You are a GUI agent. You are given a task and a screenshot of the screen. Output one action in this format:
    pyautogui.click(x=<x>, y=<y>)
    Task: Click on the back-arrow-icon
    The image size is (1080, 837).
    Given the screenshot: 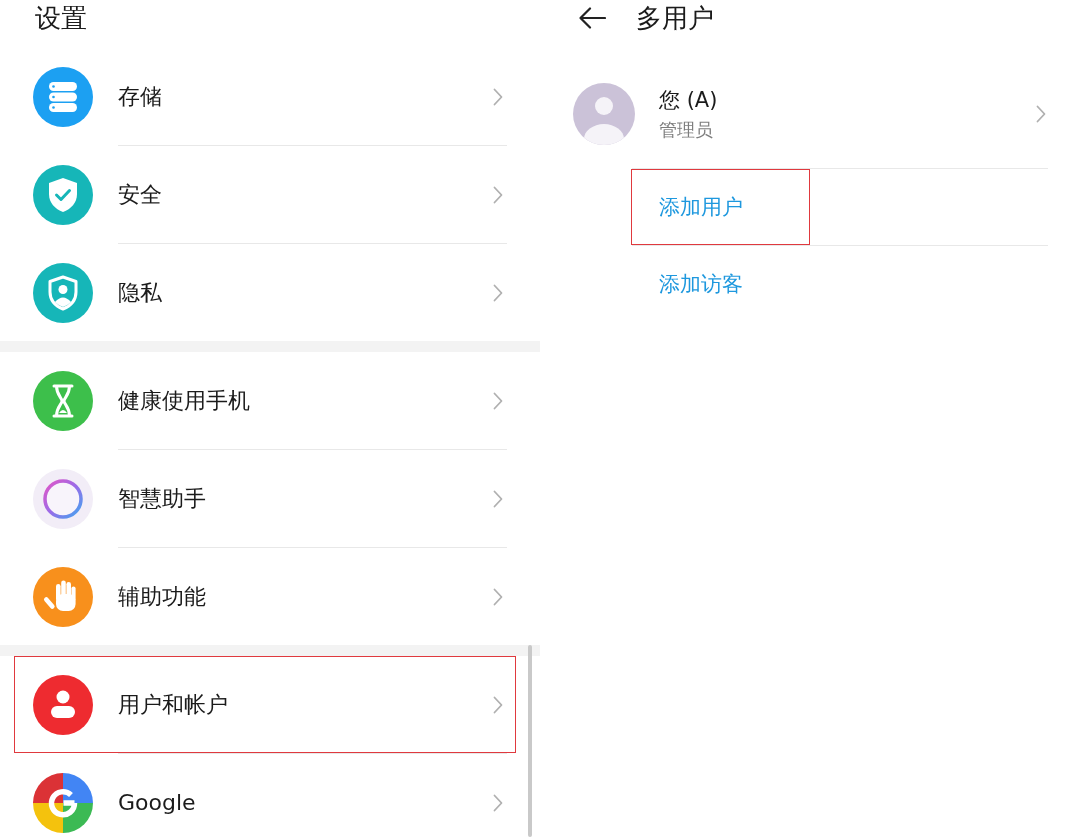 What is the action you would take?
    pyautogui.click(x=592, y=18)
    